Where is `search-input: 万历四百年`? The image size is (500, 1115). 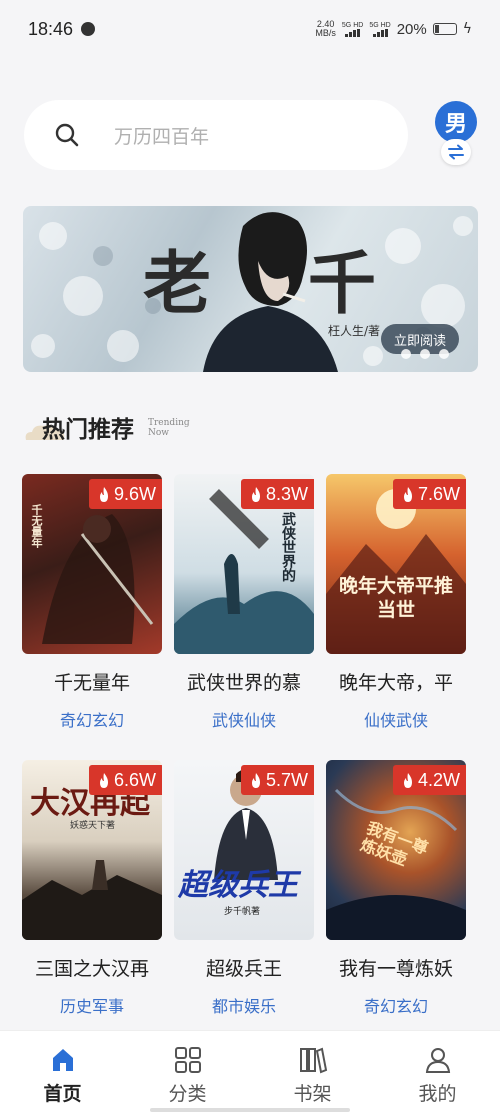 search-input: 万历四百年 is located at coordinates (216, 135).